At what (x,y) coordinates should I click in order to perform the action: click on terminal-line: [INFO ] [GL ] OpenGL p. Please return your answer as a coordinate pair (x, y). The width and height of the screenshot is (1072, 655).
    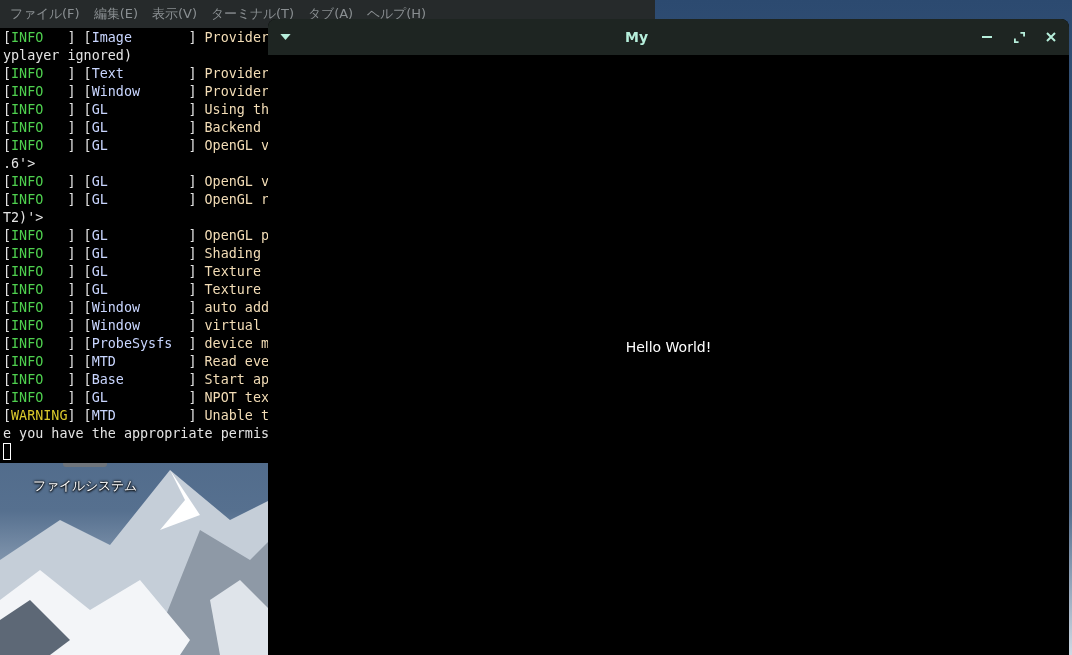
    Looking at the image, I should click on (136, 236).